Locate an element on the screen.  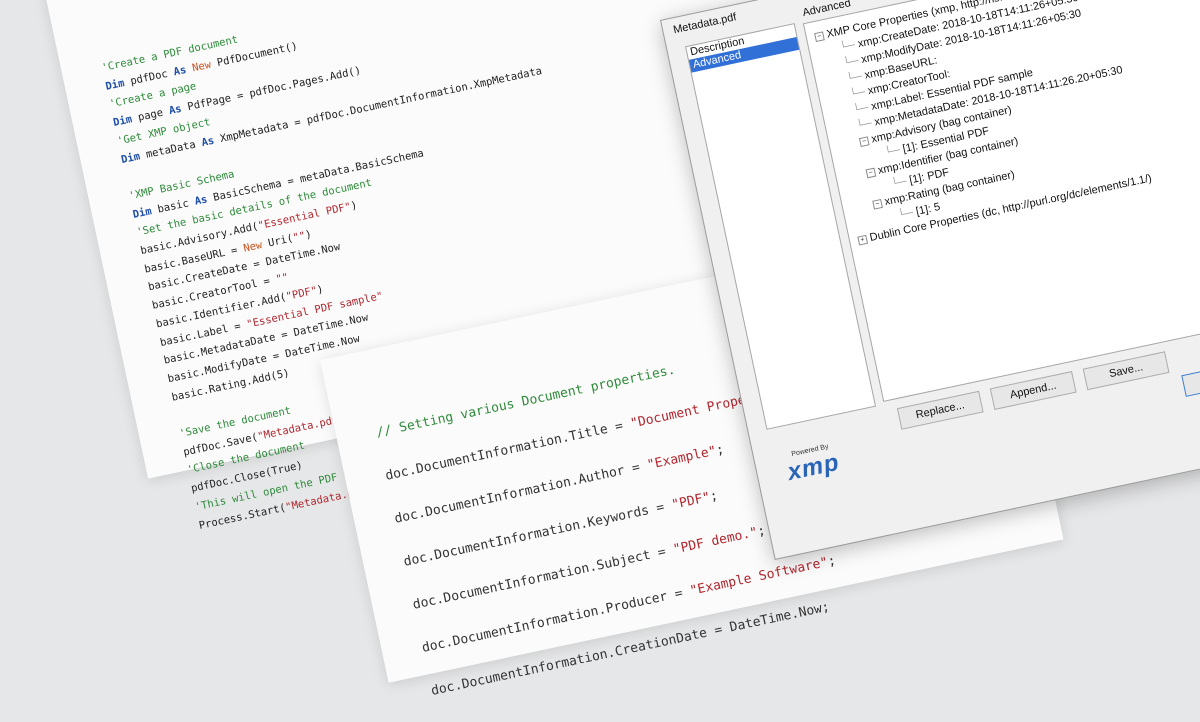
code-token: Uri( is located at coordinates (281, 241).